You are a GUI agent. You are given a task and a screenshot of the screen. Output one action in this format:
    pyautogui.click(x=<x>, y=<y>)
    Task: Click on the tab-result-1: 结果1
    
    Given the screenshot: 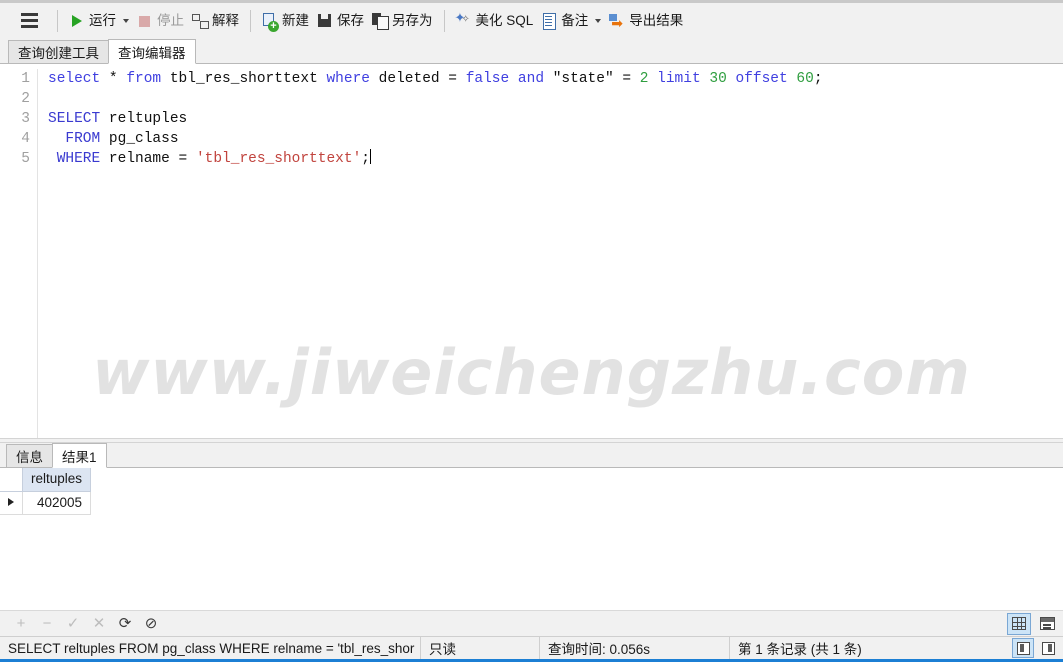 What is the action you would take?
    pyautogui.click(x=79, y=455)
    